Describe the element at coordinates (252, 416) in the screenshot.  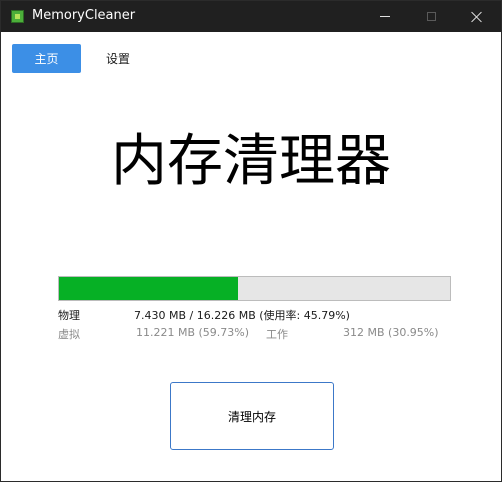
I see `clean-memory-button: 清理内存` at that location.